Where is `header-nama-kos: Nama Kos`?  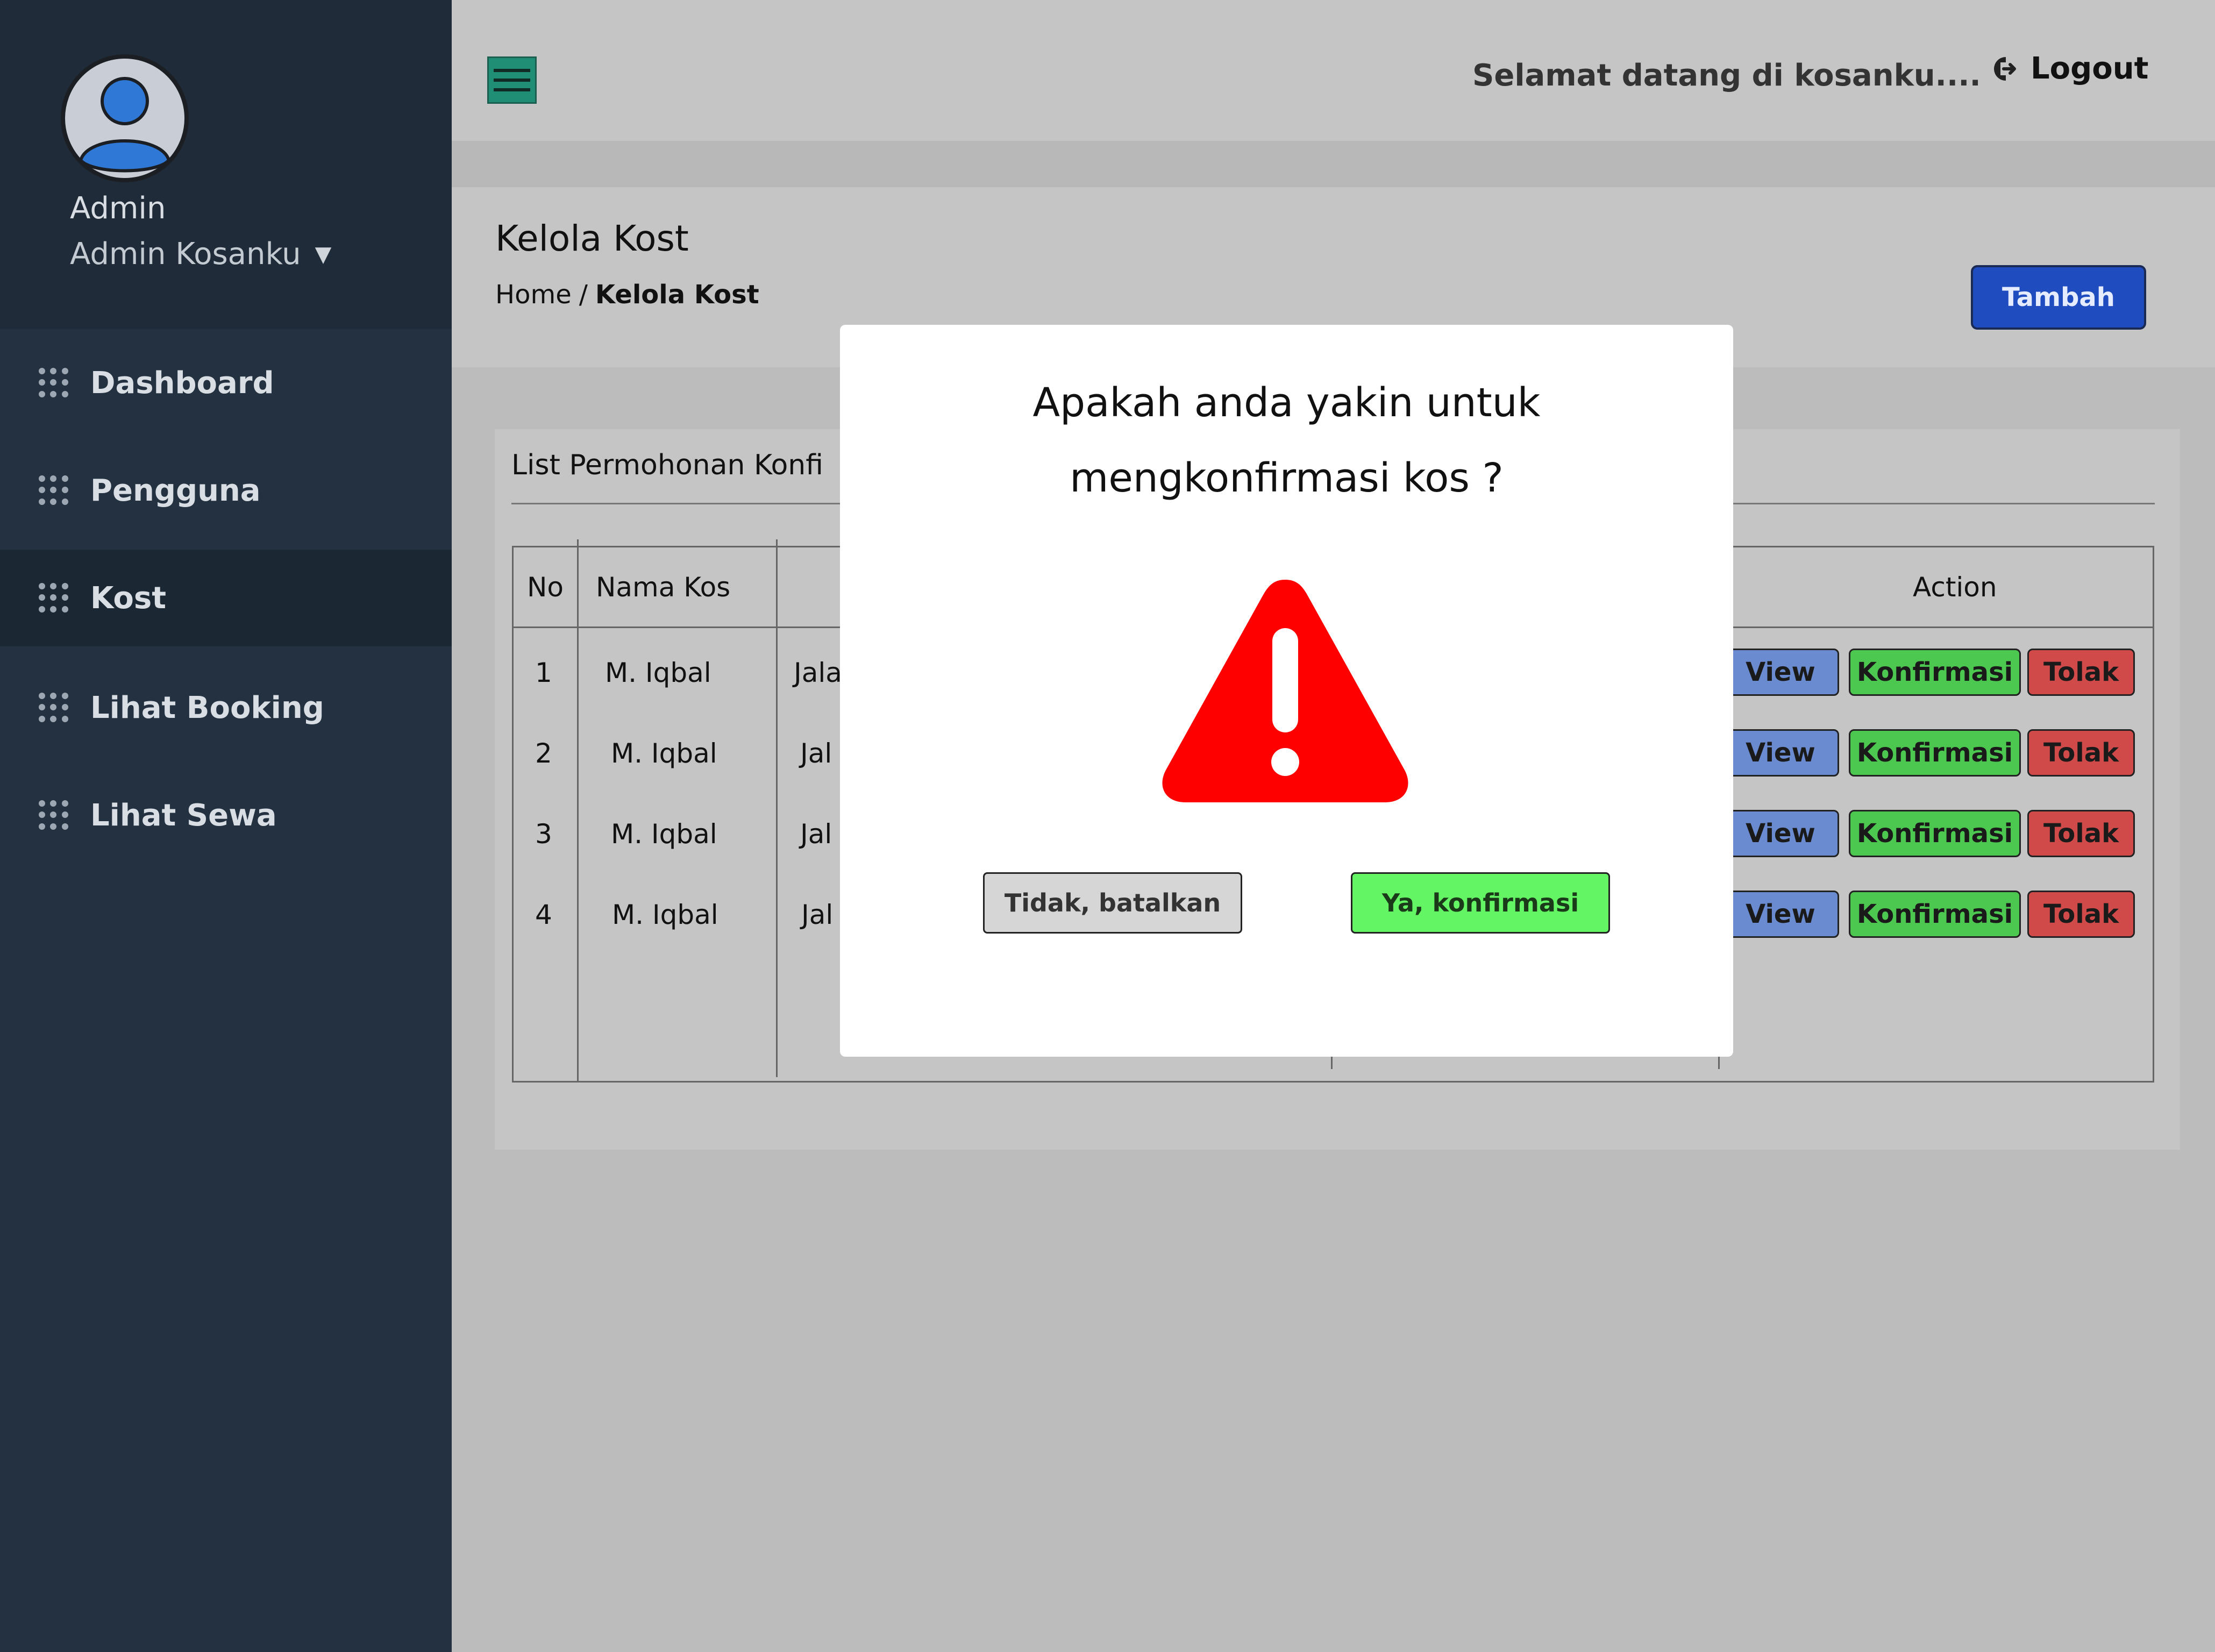 header-nama-kos: Nama Kos is located at coordinates (663, 587).